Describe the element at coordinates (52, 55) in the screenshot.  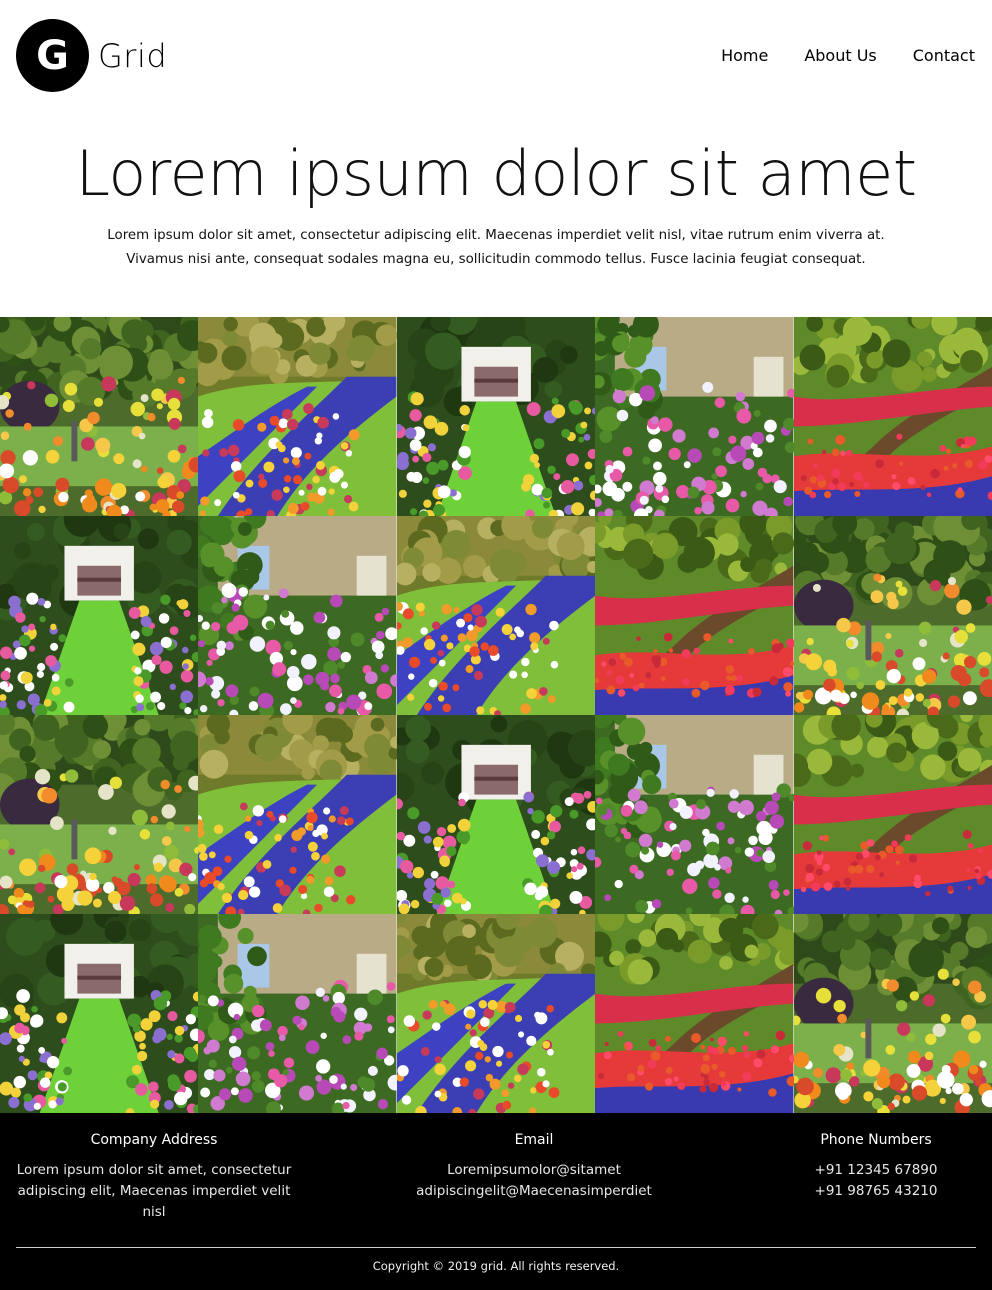
I see `logo-badge: G` at that location.